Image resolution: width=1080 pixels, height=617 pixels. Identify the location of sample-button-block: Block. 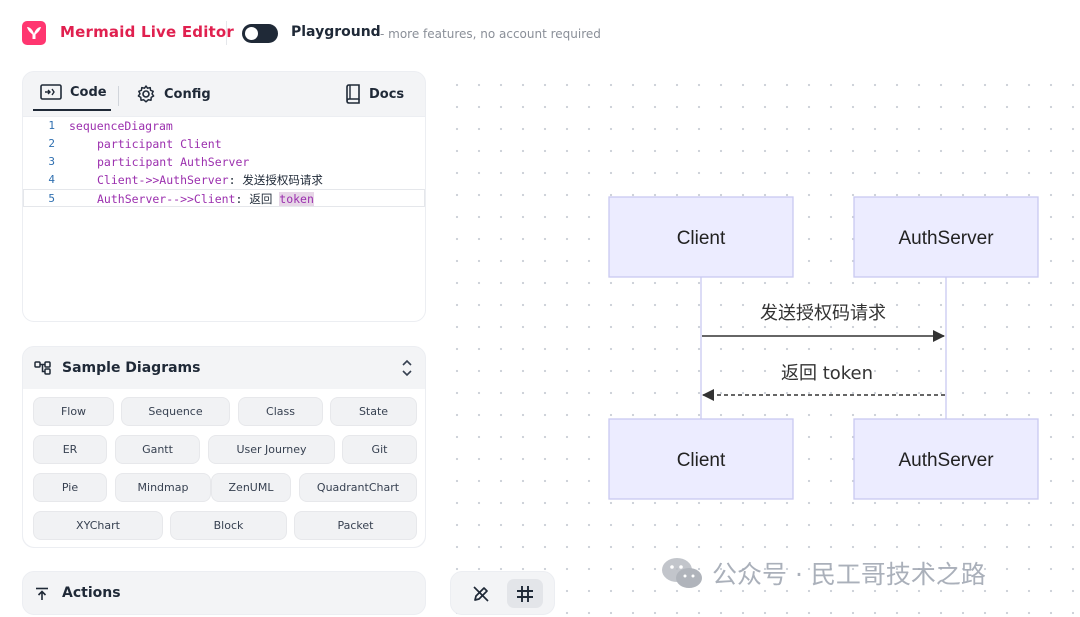
(228, 525).